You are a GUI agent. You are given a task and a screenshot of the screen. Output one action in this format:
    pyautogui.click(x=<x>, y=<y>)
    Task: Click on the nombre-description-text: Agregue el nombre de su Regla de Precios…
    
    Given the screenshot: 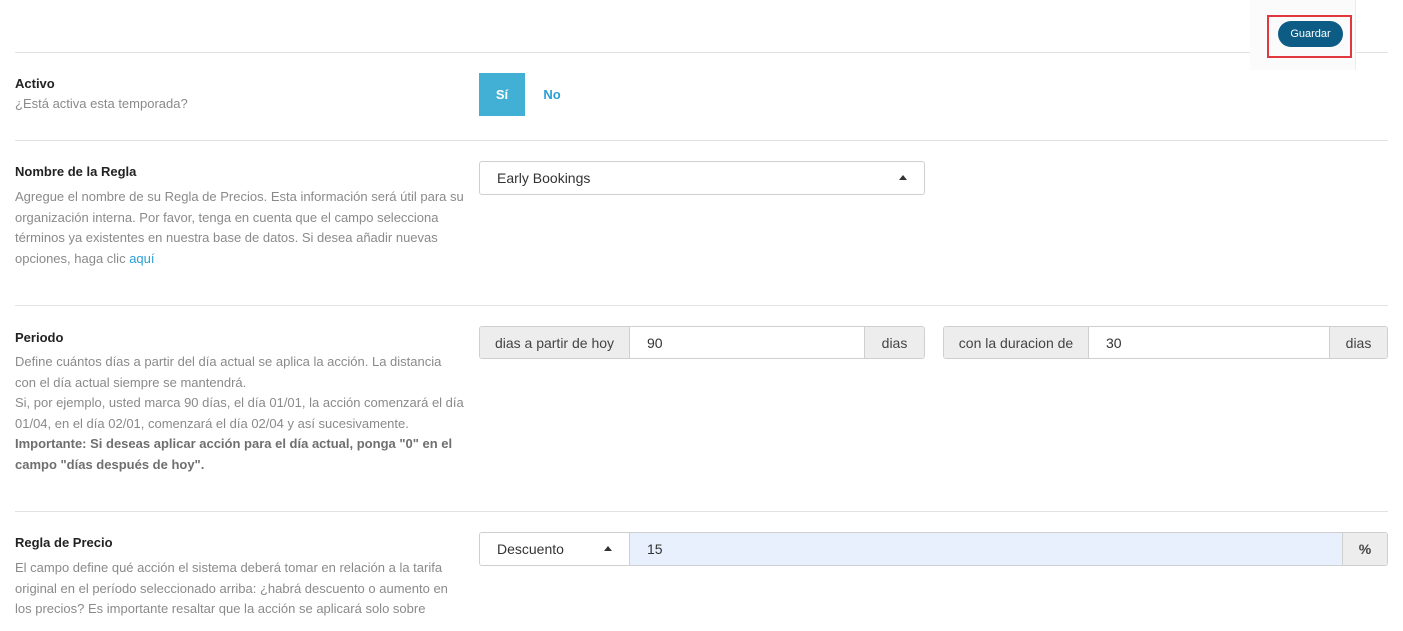 What is the action you would take?
    pyautogui.click(x=239, y=227)
    